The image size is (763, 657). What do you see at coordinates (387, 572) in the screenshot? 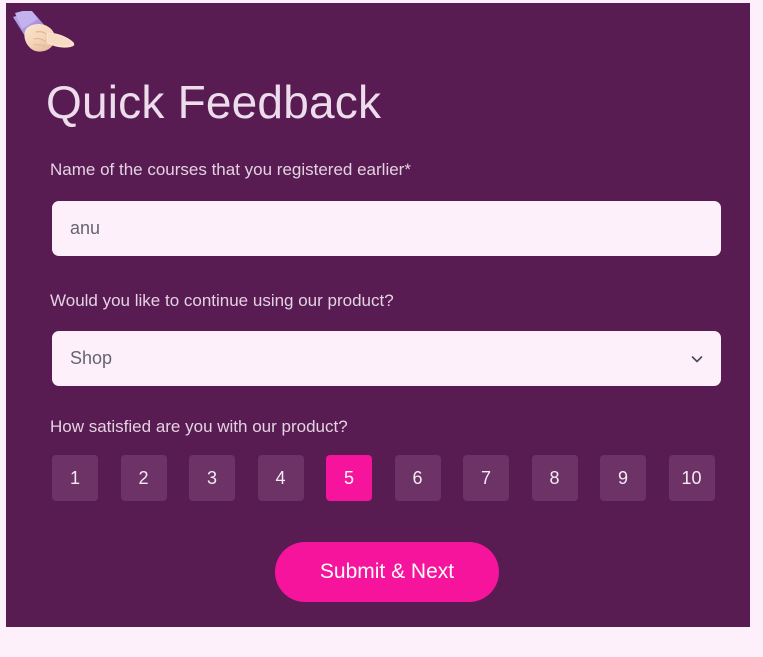
I see `submit-next-button: Submit & Next` at bounding box center [387, 572].